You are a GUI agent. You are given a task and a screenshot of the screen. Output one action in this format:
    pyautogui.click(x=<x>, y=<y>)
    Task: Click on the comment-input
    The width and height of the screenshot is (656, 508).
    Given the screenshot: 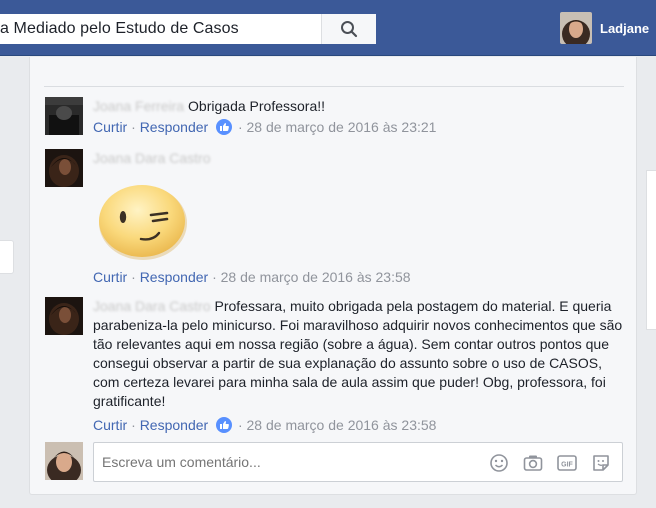 What is the action you would take?
    pyautogui.click(x=287, y=462)
    